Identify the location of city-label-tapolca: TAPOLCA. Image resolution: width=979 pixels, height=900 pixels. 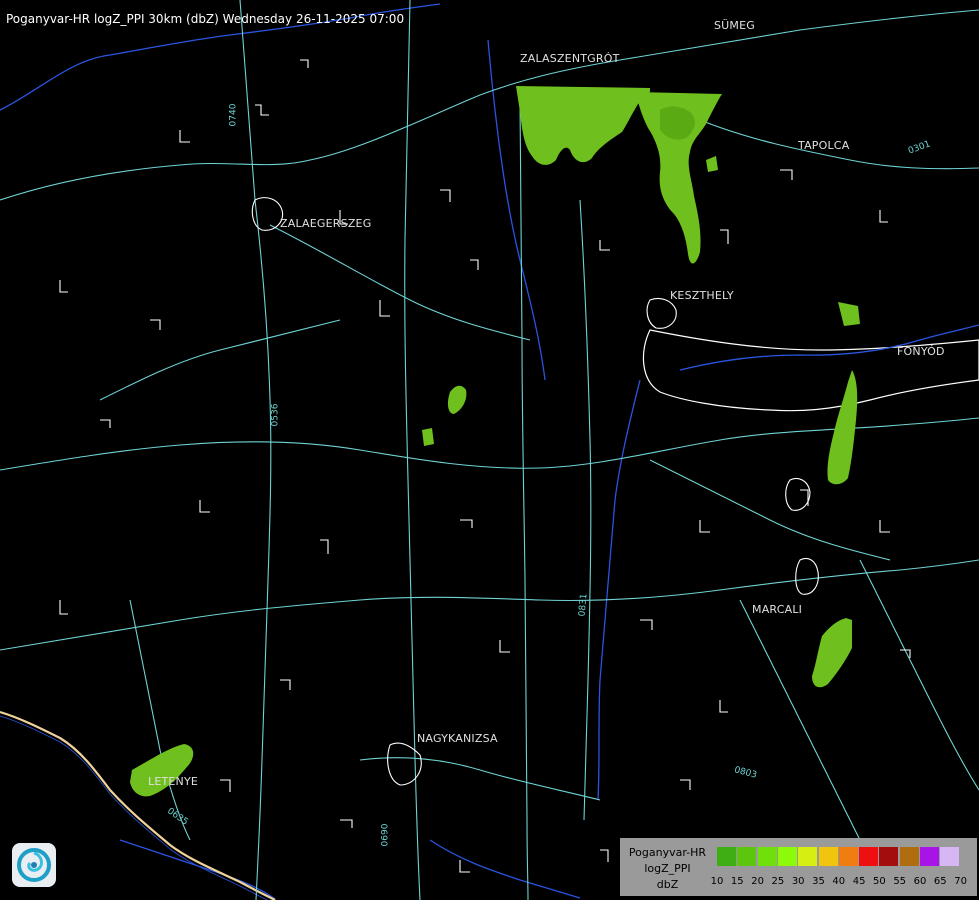
(824, 145).